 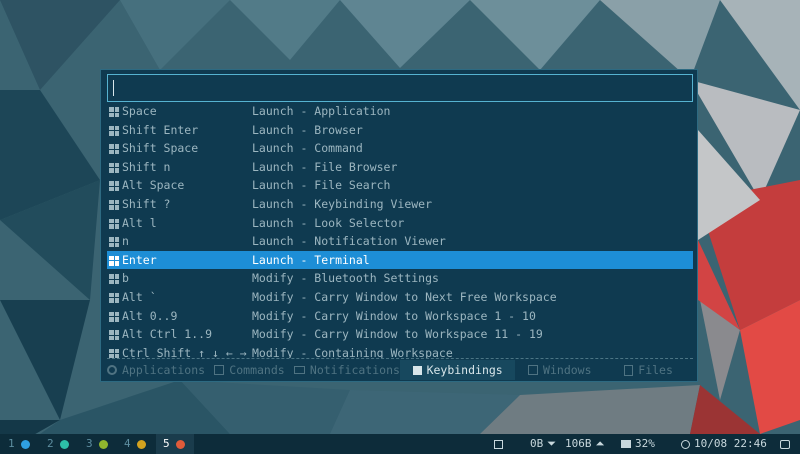 What do you see at coordinates (655, 370) in the screenshot?
I see `tab-label: Files` at bounding box center [655, 370].